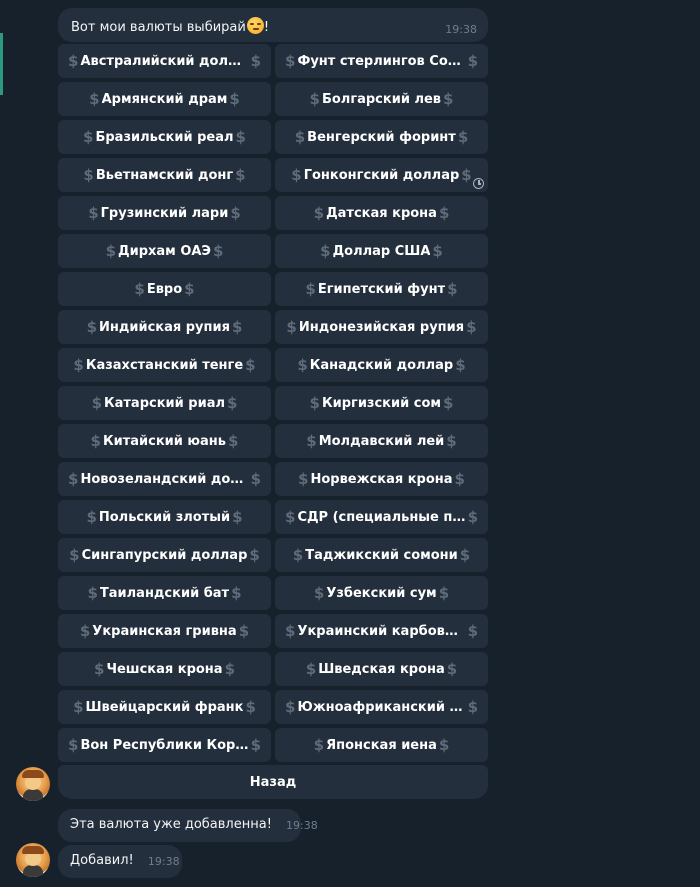 Image resolution: width=700 pixels, height=887 pixels. I want to click on currency-button: $ Норвежская крона $, so click(381, 479).